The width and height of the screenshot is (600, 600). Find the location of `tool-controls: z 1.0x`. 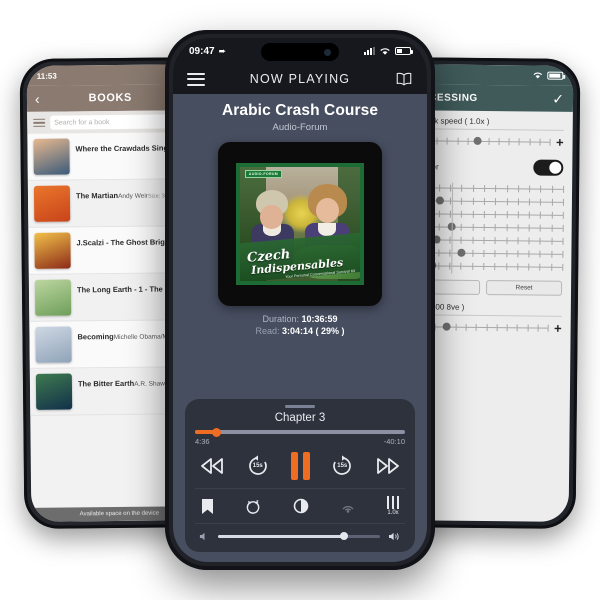

tool-controls: z 1.0x is located at coordinates (300, 506).